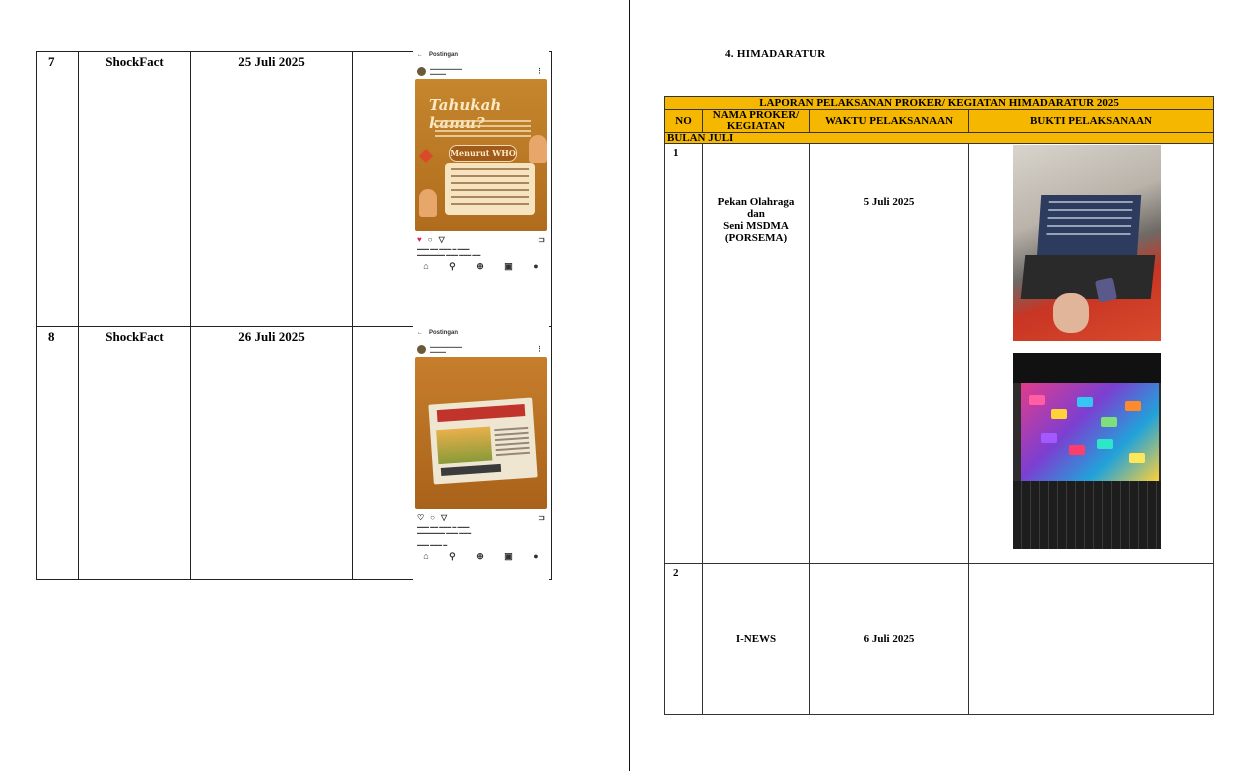  I want to click on activity-name: Pekan Olahraga dan Seni MSDMA (PORSEMA), so click(756, 353).